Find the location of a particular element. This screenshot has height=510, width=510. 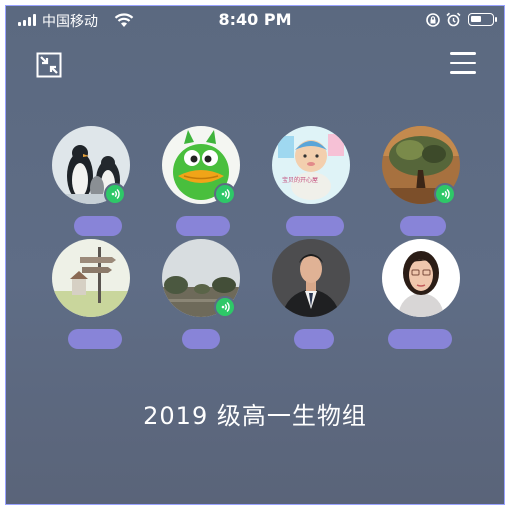

avatar-baby-photo: 宝贝的开心屋 is located at coordinates (311, 165).